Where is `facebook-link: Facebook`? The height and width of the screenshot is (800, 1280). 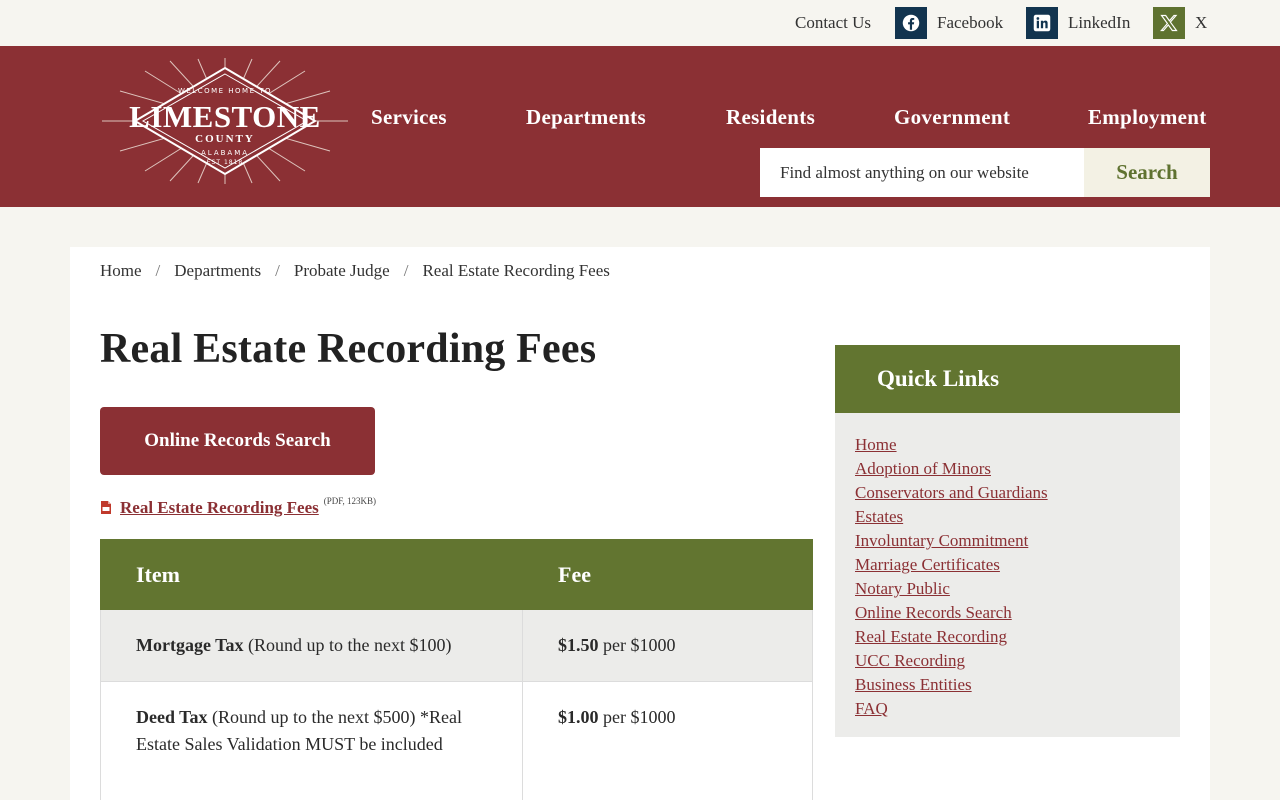 facebook-link: Facebook is located at coordinates (949, 23).